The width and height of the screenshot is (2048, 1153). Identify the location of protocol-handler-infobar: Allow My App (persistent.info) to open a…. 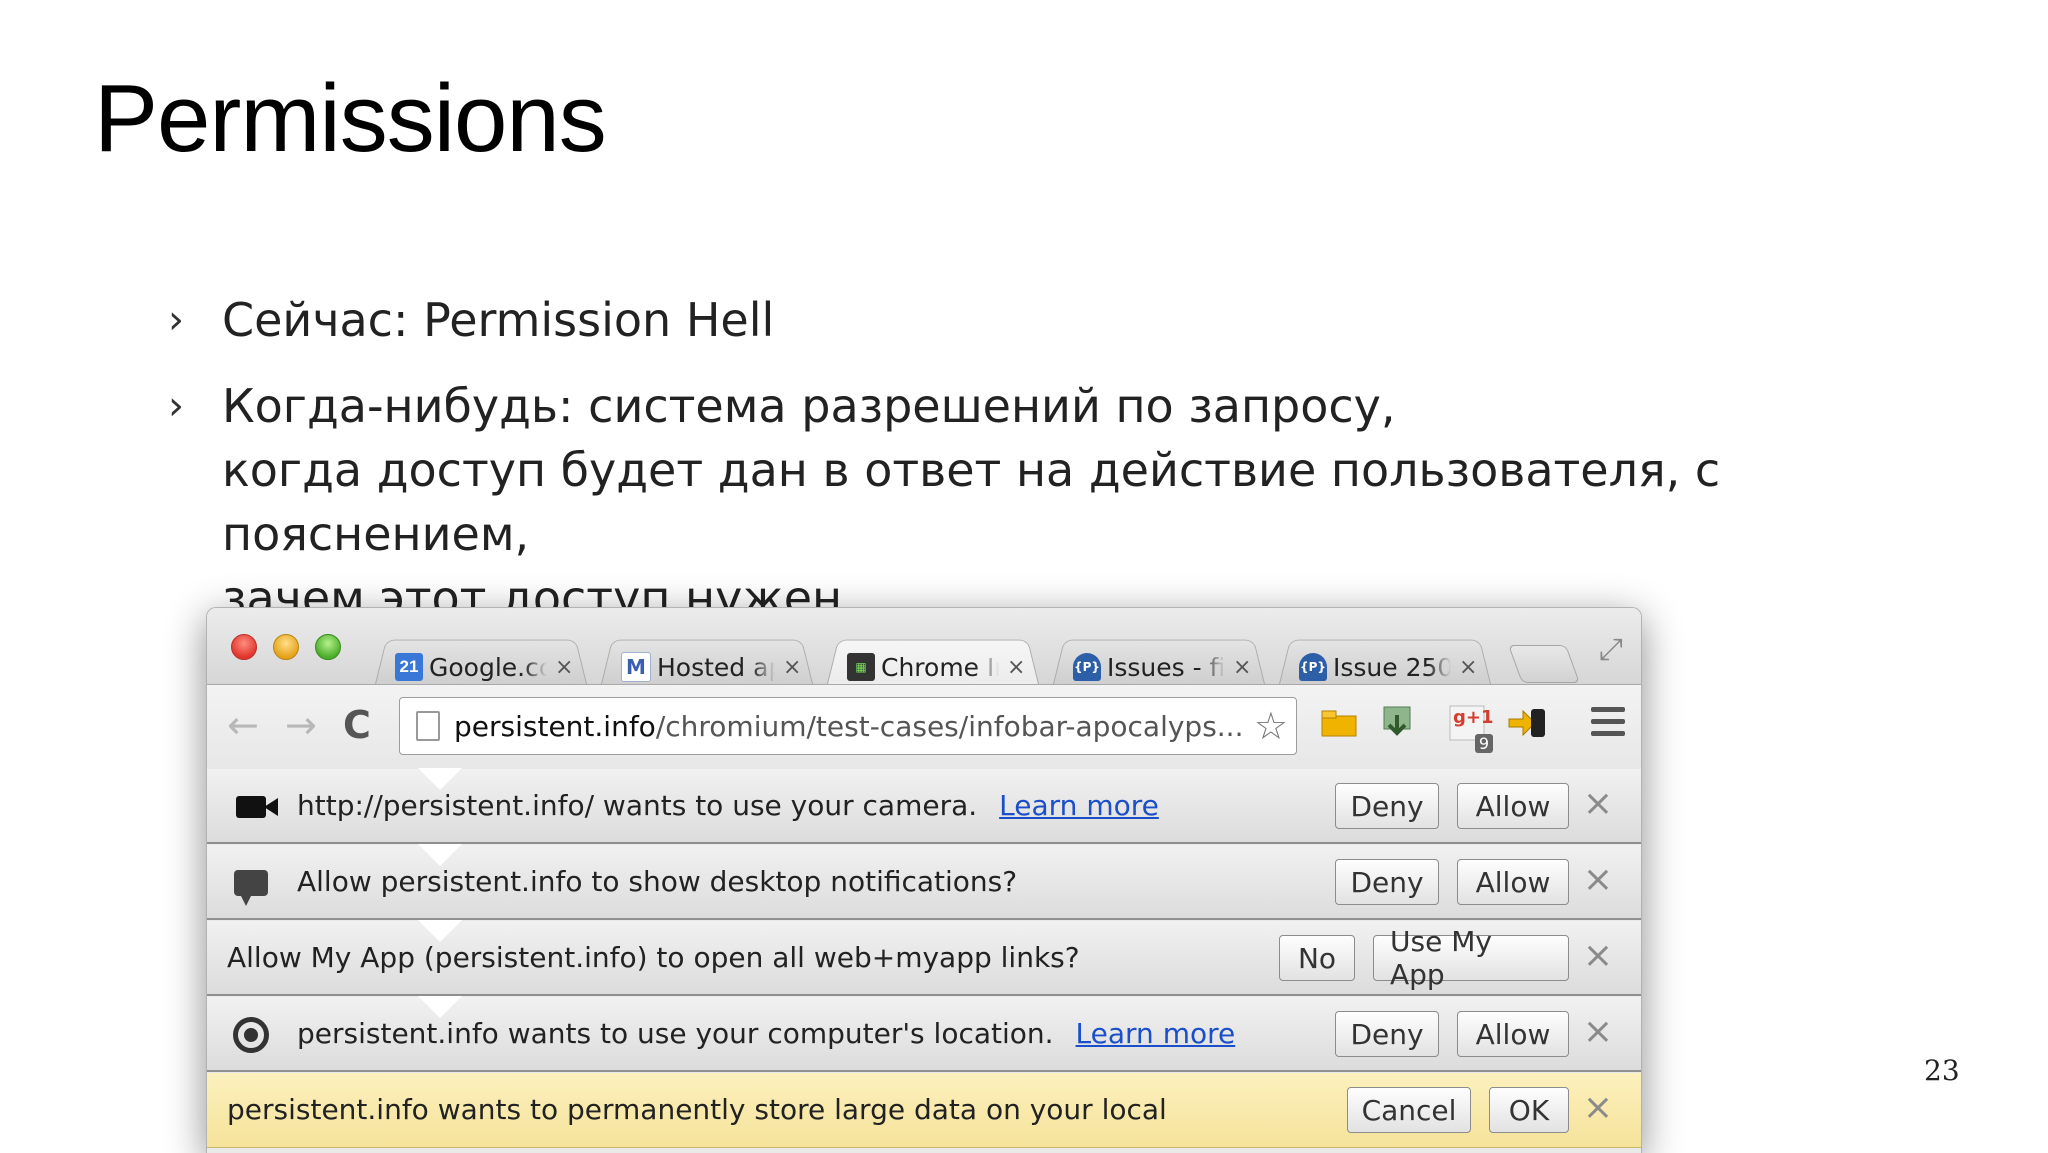
(924, 958).